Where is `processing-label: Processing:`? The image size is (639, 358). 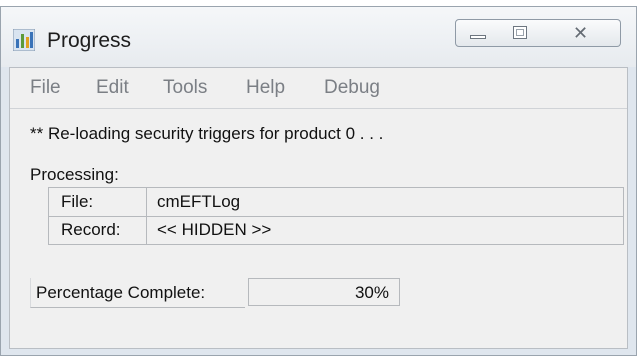 processing-label: Processing: is located at coordinates (74, 174).